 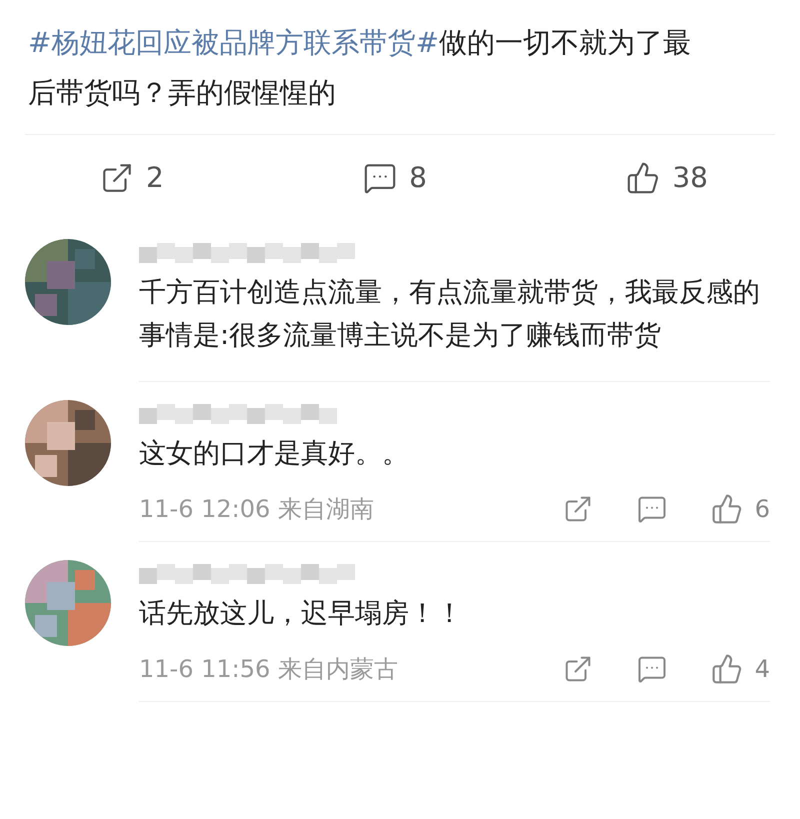 I want to click on like-count: 38, so click(x=690, y=178).